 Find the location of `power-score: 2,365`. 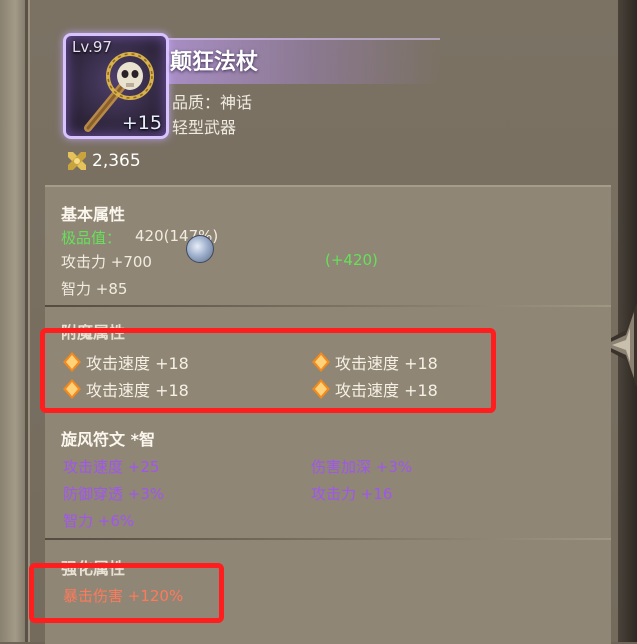

power-score: 2,365 is located at coordinates (103, 161).